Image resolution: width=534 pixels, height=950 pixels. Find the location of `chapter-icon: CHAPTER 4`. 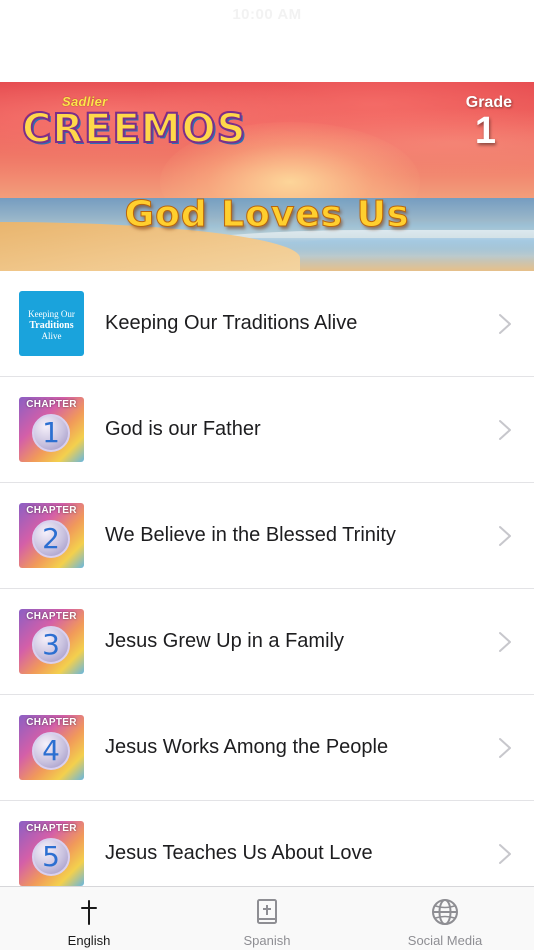

chapter-icon: CHAPTER 4 is located at coordinates (51, 747).